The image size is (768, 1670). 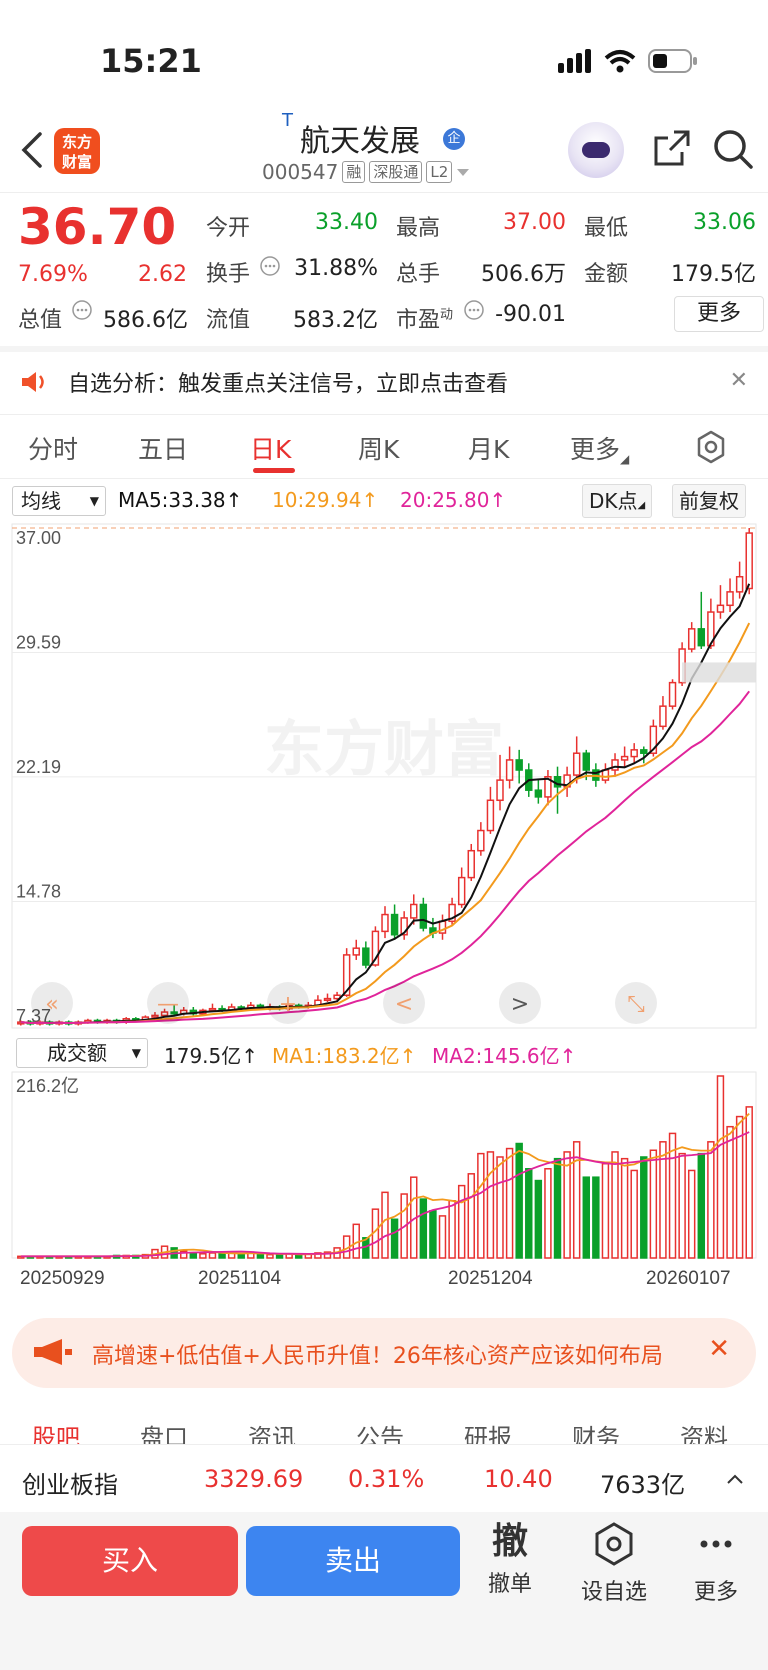 I want to click on chart-nav-icon: ⤡, so click(x=636, y=1004).